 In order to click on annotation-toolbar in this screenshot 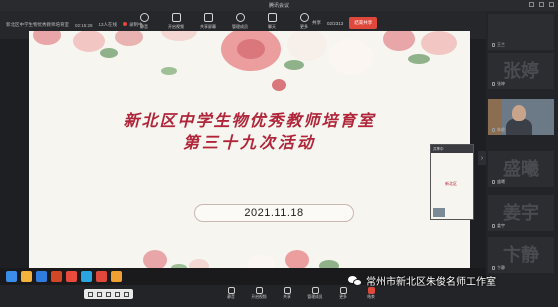, I will do `click(108, 294)`.